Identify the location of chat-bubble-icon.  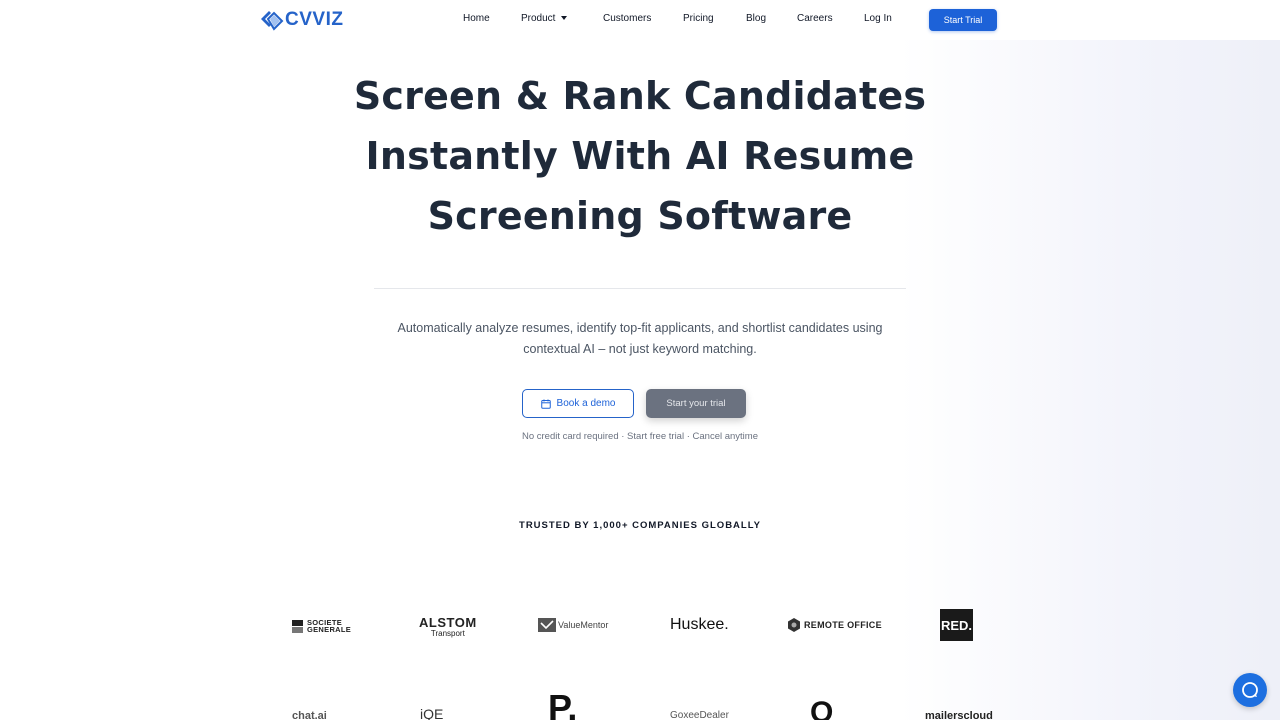
(1250, 690).